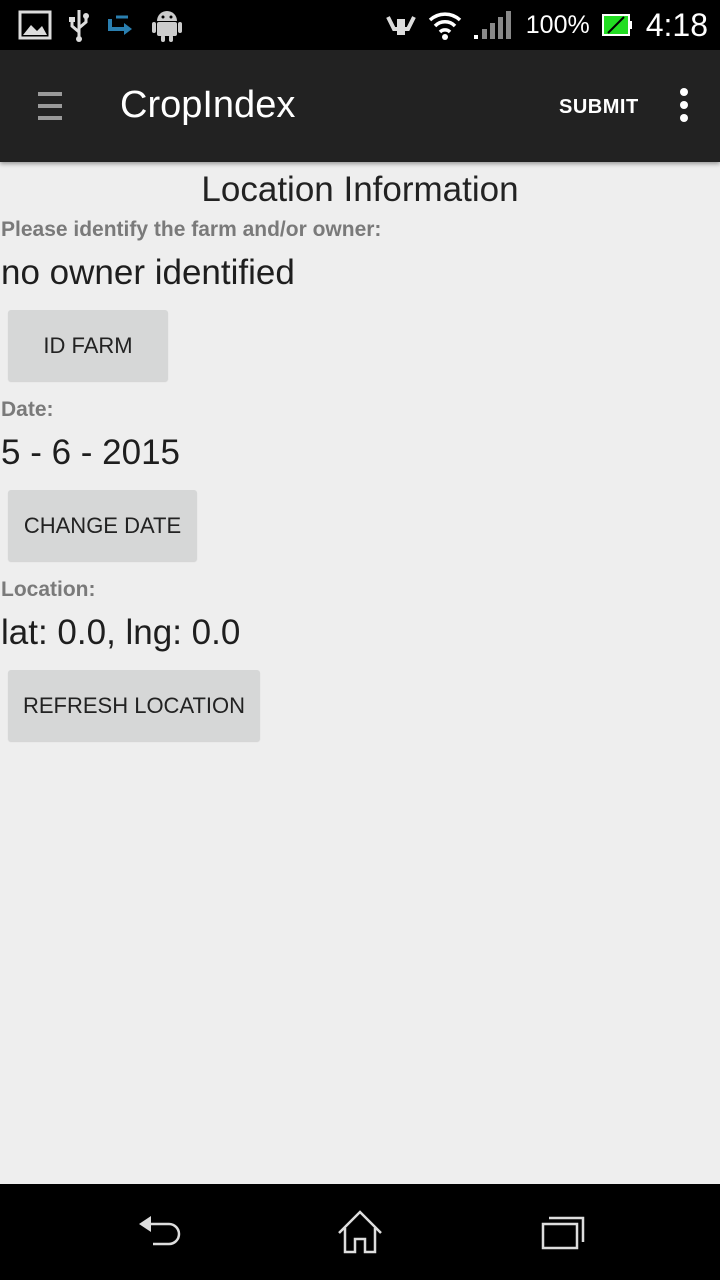 The width and height of the screenshot is (720, 1280). Describe the element at coordinates (676, 24) in the screenshot. I see `clock: 4:18` at that location.